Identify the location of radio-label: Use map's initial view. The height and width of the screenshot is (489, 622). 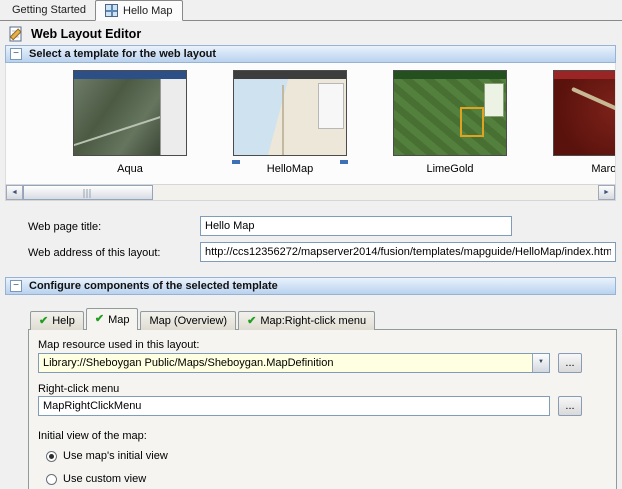
(115, 456).